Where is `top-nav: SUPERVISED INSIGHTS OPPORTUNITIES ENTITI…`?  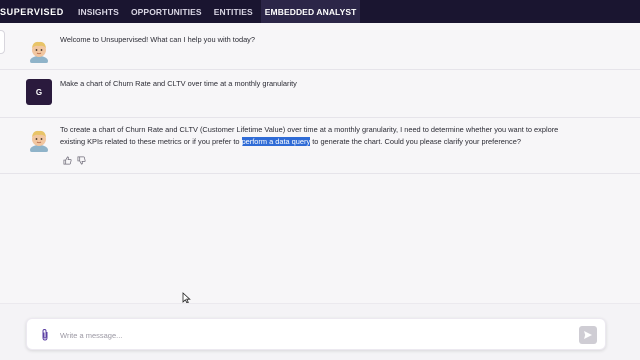 top-nav: SUPERVISED INSIGHTS OPPORTUNITIES ENTITI… is located at coordinates (320, 11).